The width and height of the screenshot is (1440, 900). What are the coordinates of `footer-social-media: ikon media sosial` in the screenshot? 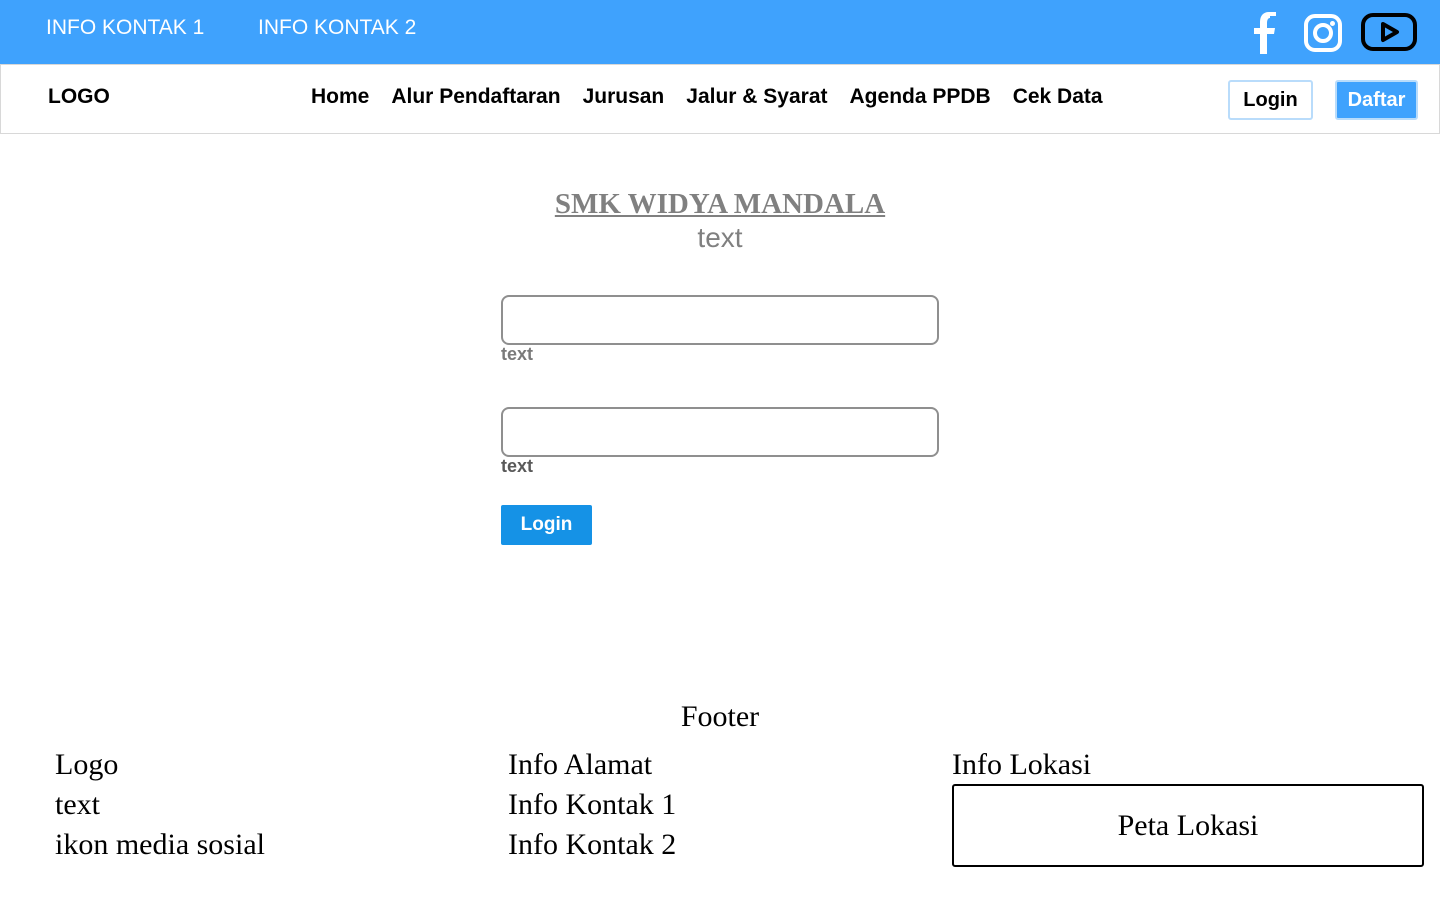 It's located at (160, 844).